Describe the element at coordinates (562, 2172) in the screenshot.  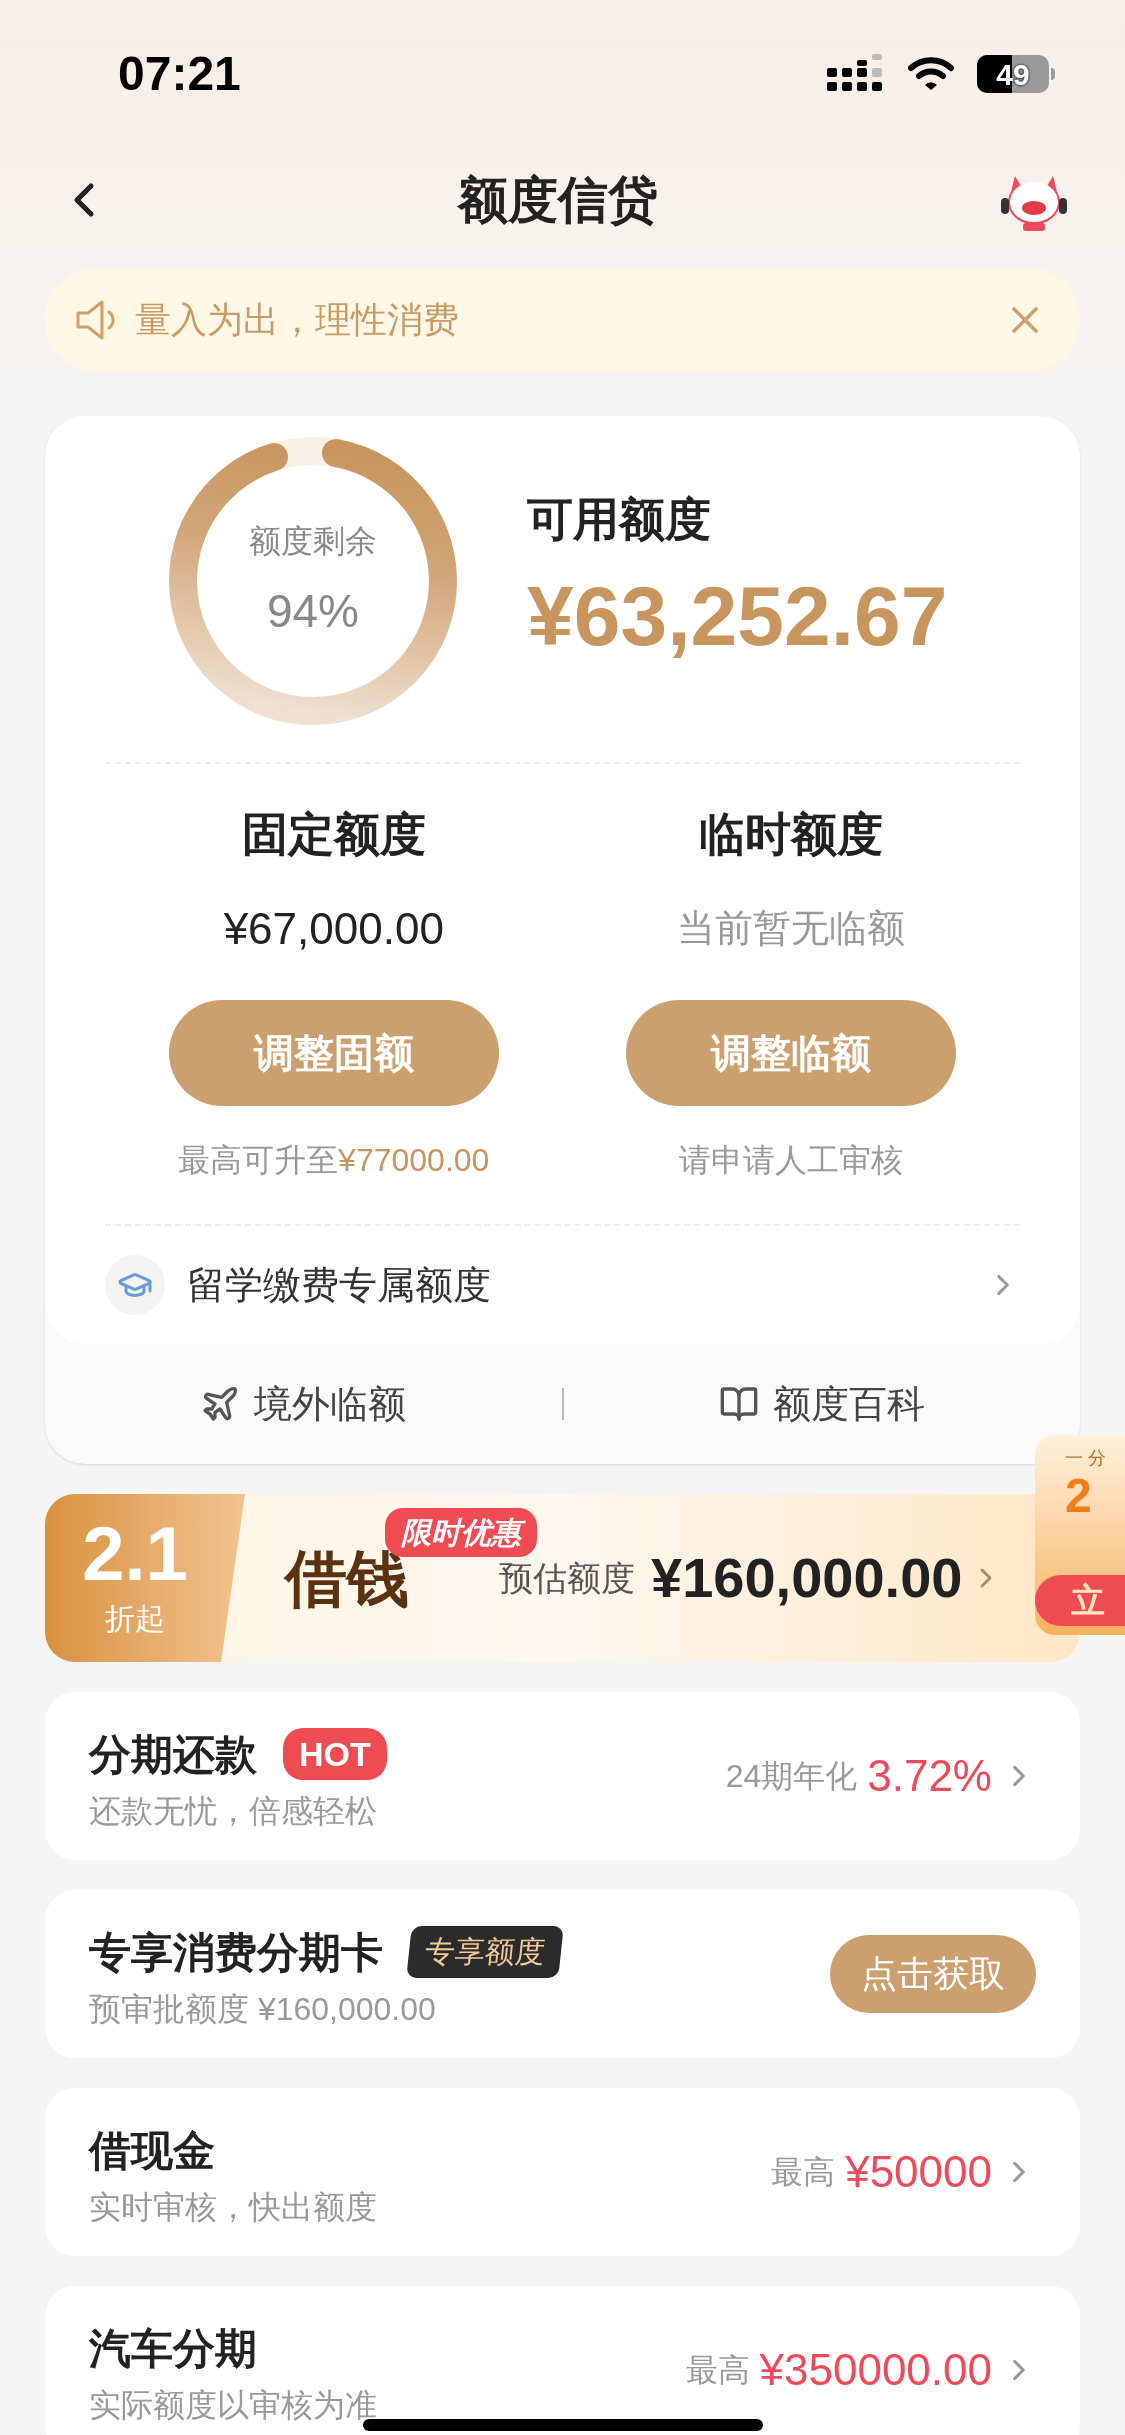
I see `product-card: 借现金 实时审核，快出额度 最高 ¥50000` at that location.